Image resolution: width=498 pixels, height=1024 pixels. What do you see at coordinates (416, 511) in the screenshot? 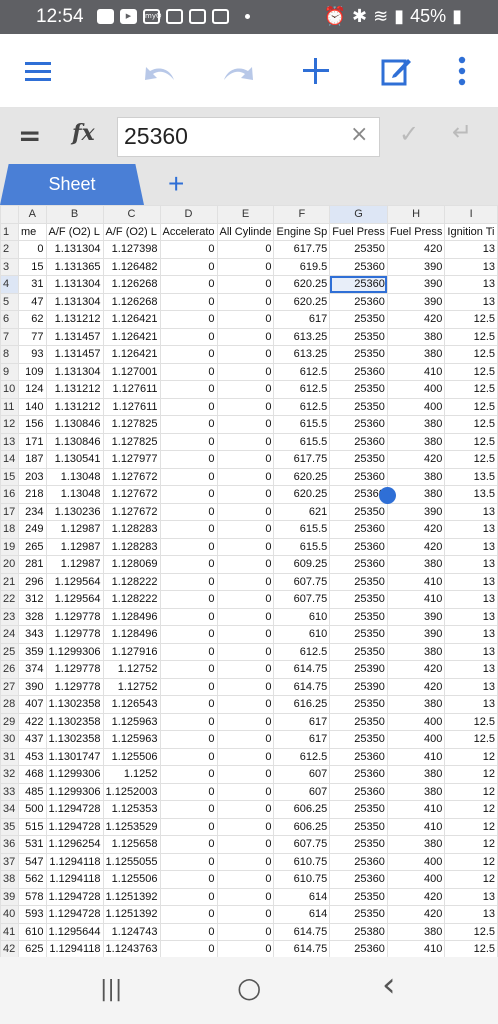
I see `cell: 390` at bounding box center [416, 511].